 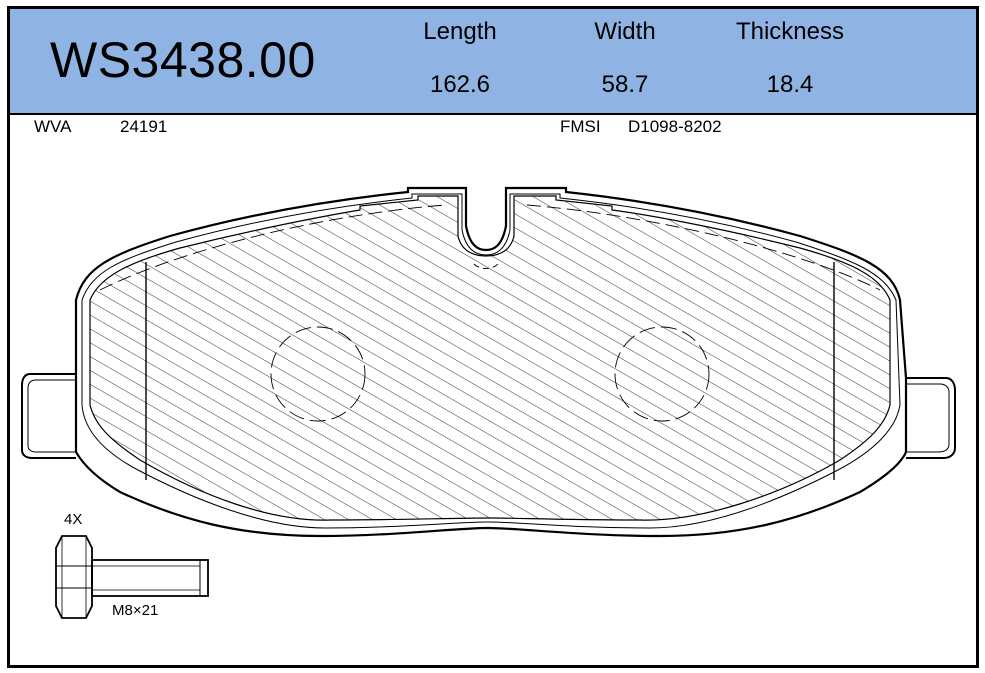 I want to click on right-tab, so click(x=931, y=418).